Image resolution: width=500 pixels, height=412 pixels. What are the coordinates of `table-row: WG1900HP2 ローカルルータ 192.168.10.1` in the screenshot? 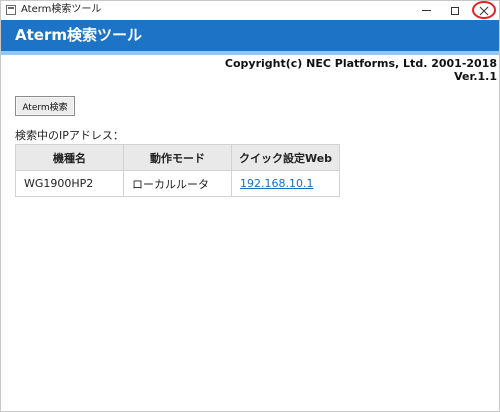 It's located at (177, 183).